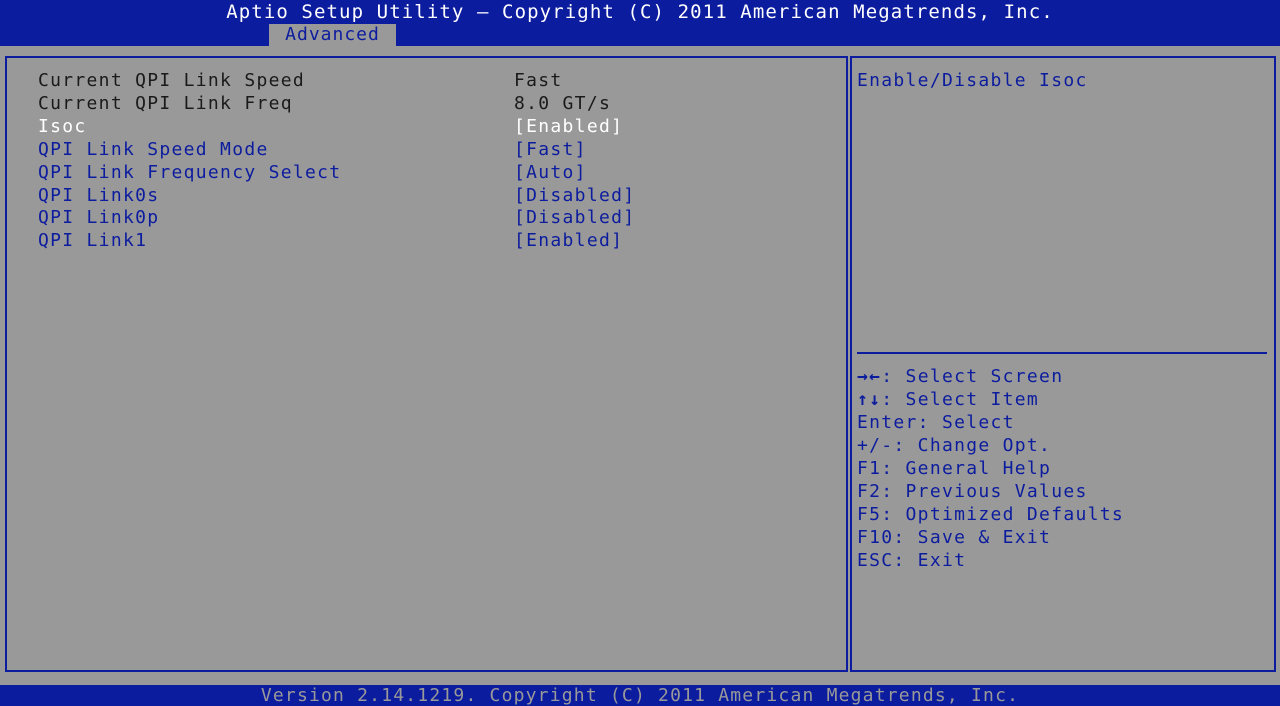 This screenshot has width=1280, height=706. I want to click on key-hint-save-exit: F10: Save & Exit, so click(990, 537).